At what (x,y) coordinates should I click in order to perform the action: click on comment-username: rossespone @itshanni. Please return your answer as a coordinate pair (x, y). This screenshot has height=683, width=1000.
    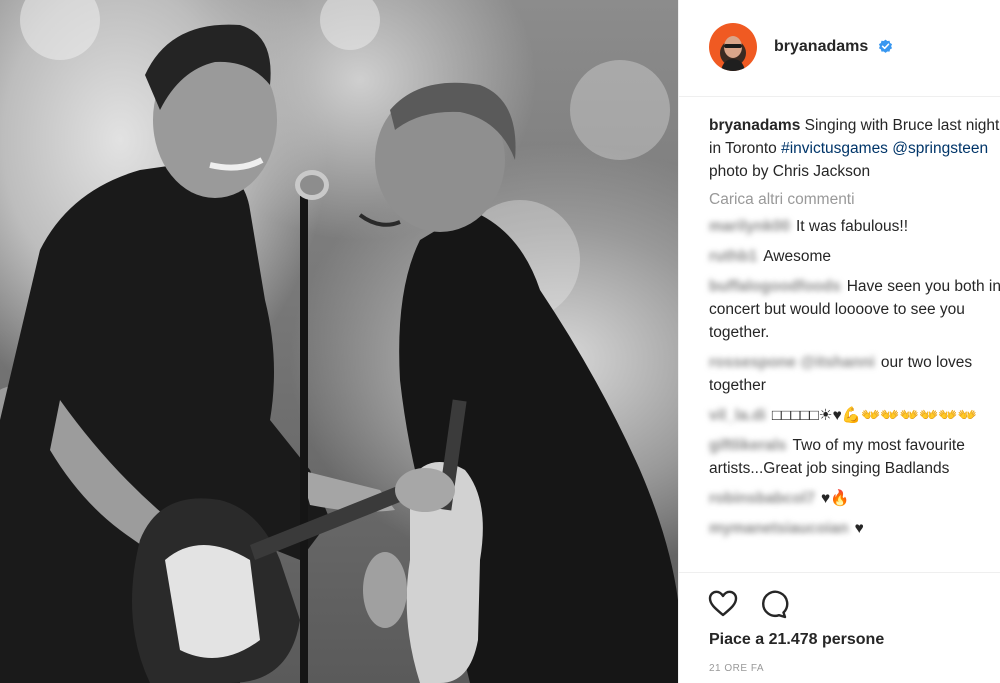
    Looking at the image, I should click on (792, 362).